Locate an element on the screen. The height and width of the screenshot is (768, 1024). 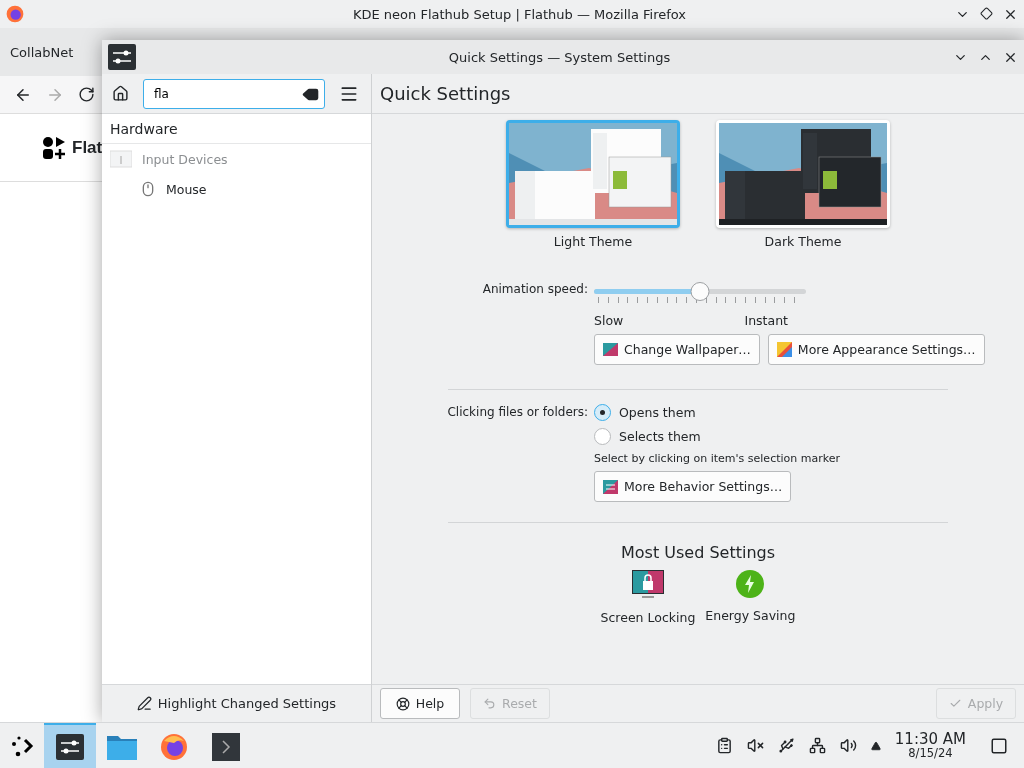
volume-icon is located at coordinates (848, 745).